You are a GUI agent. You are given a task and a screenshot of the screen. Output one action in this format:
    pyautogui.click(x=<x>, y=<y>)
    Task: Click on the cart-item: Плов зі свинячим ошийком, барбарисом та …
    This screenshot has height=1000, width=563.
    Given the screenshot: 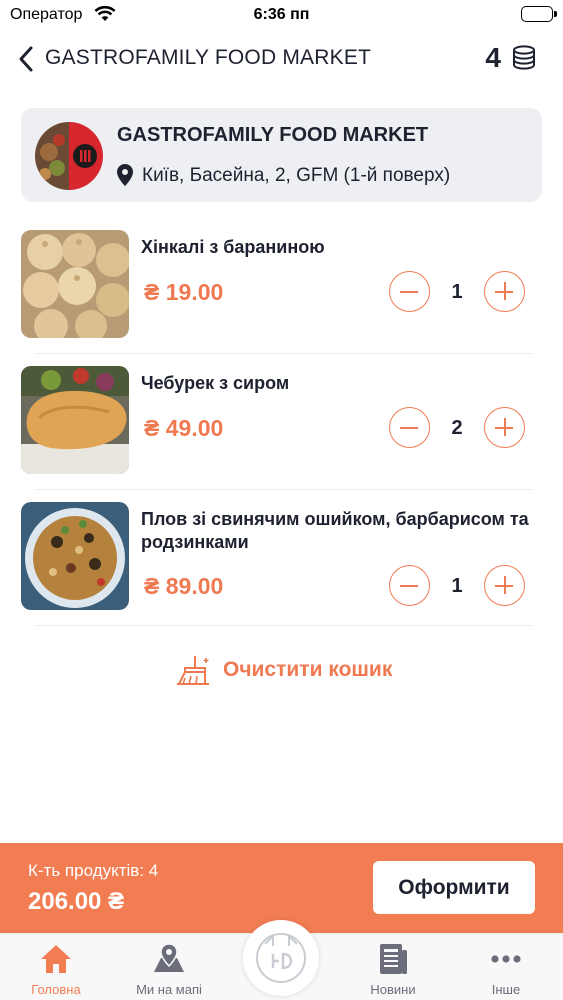 What is the action you would take?
    pyautogui.click(x=281, y=558)
    